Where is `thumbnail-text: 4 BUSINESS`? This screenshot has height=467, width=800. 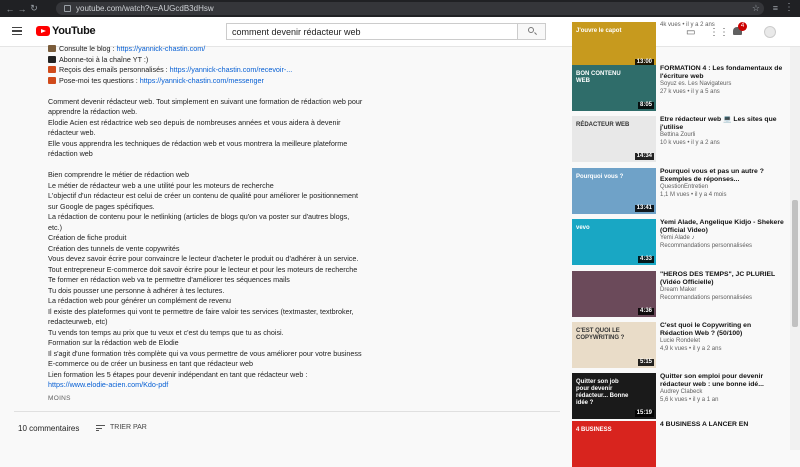
thumbnail-text: 4 BUSINESS is located at coordinates (594, 430).